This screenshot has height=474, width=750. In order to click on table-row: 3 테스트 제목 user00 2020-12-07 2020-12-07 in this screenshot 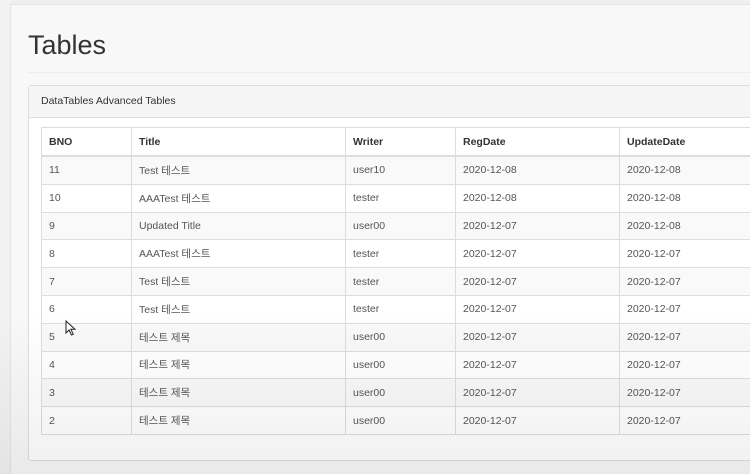, I will do `click(395, 393)`.